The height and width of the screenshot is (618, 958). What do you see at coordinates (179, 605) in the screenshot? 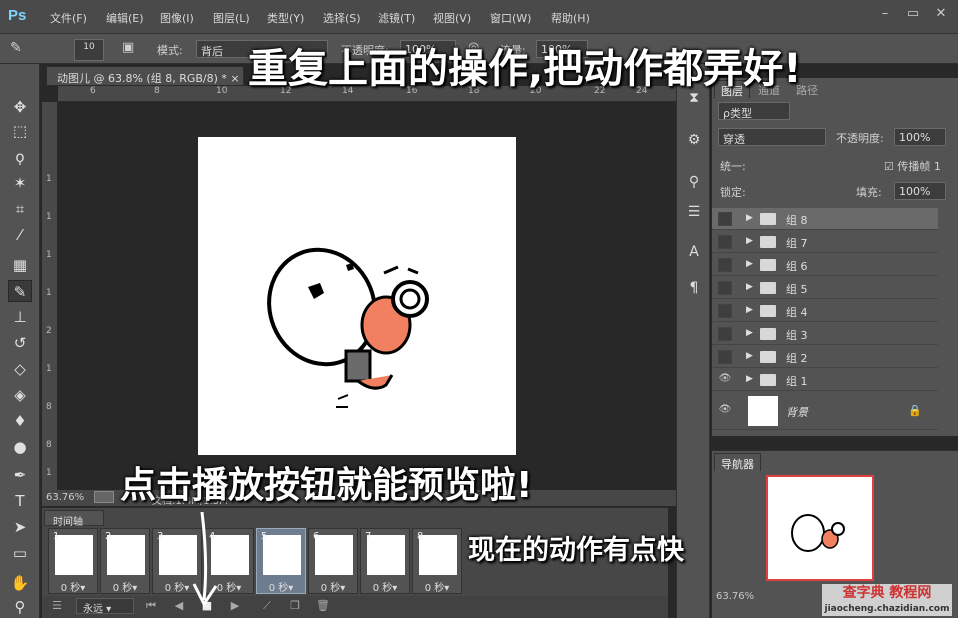
I see `prev-frame-icon: ◀` at bounding box center [179, 605].